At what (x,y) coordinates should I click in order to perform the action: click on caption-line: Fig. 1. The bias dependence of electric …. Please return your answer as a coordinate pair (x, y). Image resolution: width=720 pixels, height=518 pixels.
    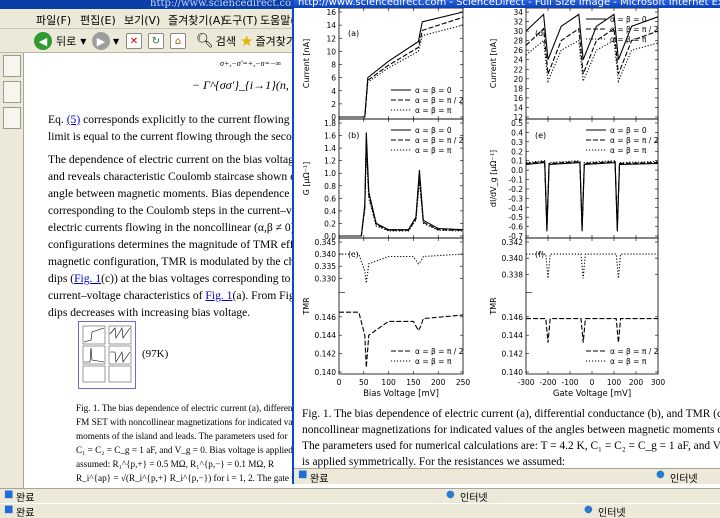
    Looking at the image, I should click on (511, 414).